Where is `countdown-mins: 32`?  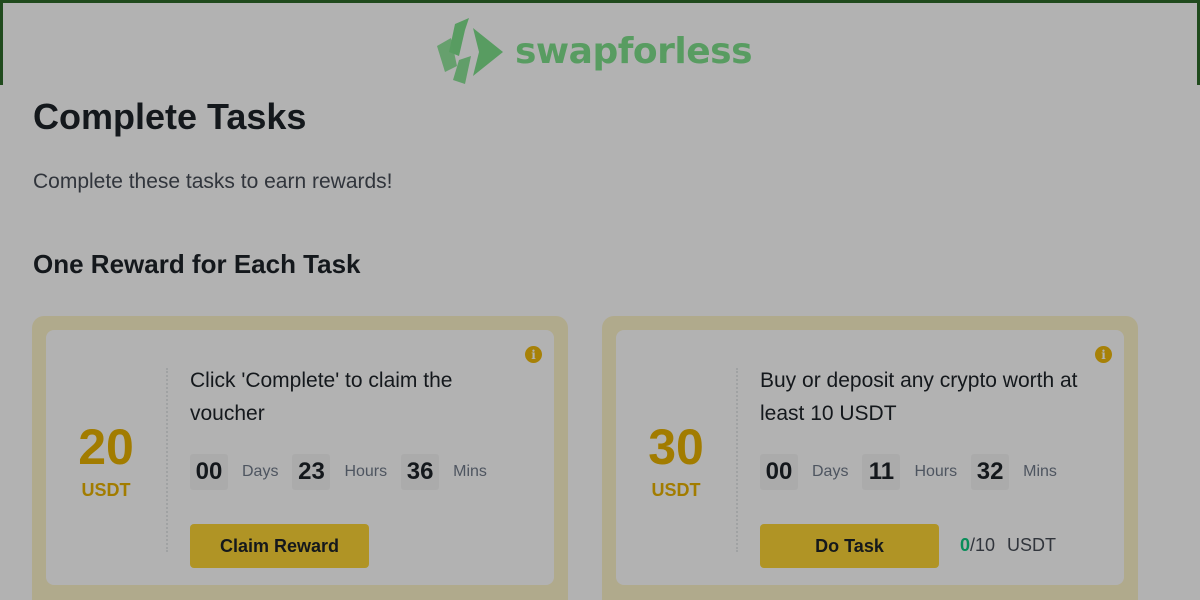
countdown-mins: 32 is located at coordinates (990, 472).